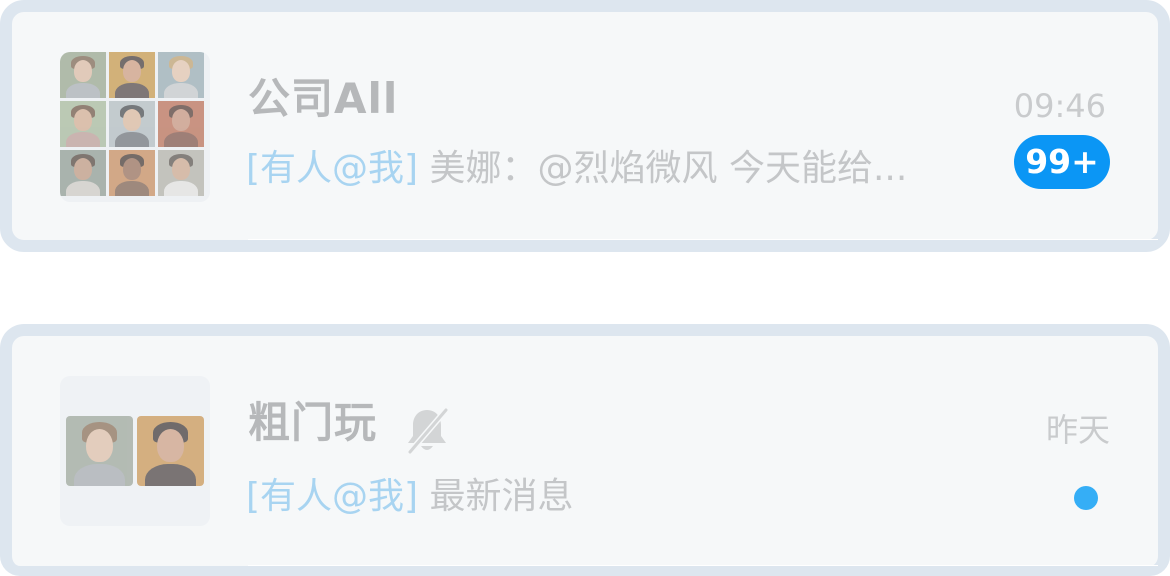 The image size is (1170, 576). What do you see at coordinates (1059, 106) in the screenshot?
I see `conversation-time: 09:46` at bounding box center [1059, 106].